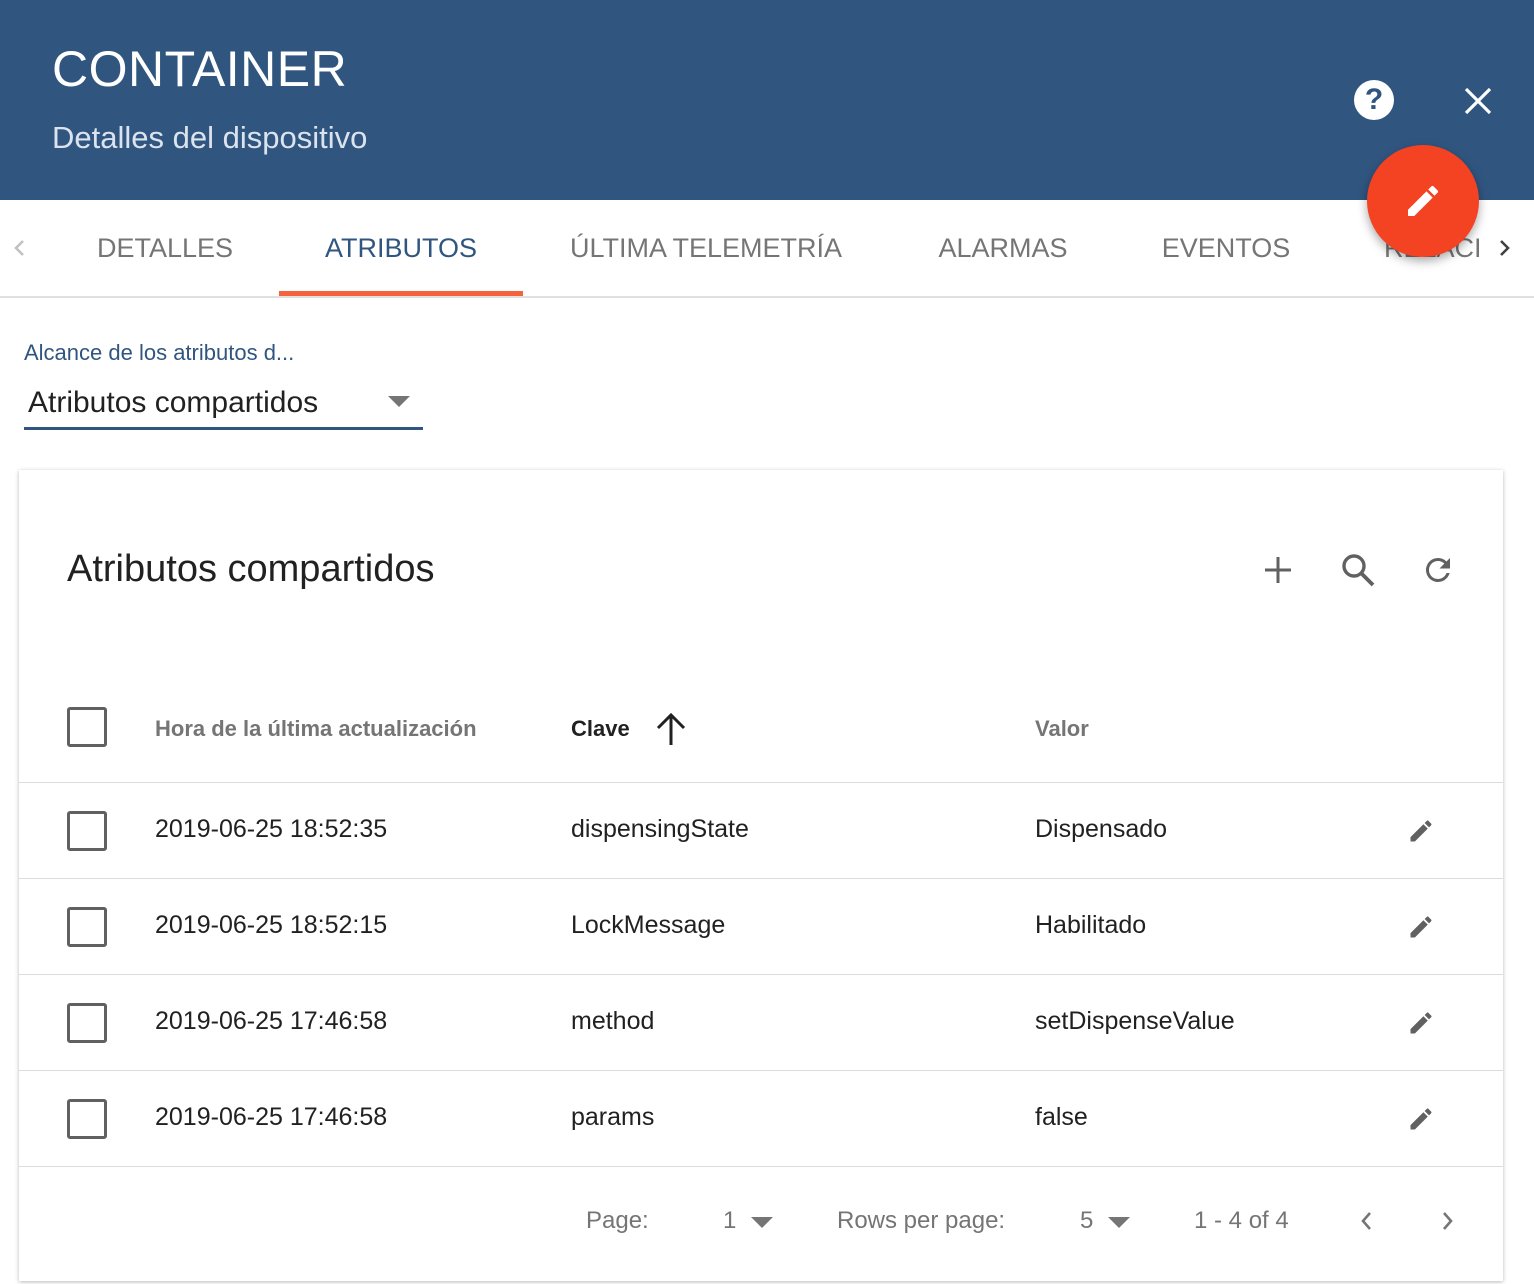 The width and height of the screenshot is (1534, 1284). I want to click on tabs-scroll-right-button, so click(1504, 248).